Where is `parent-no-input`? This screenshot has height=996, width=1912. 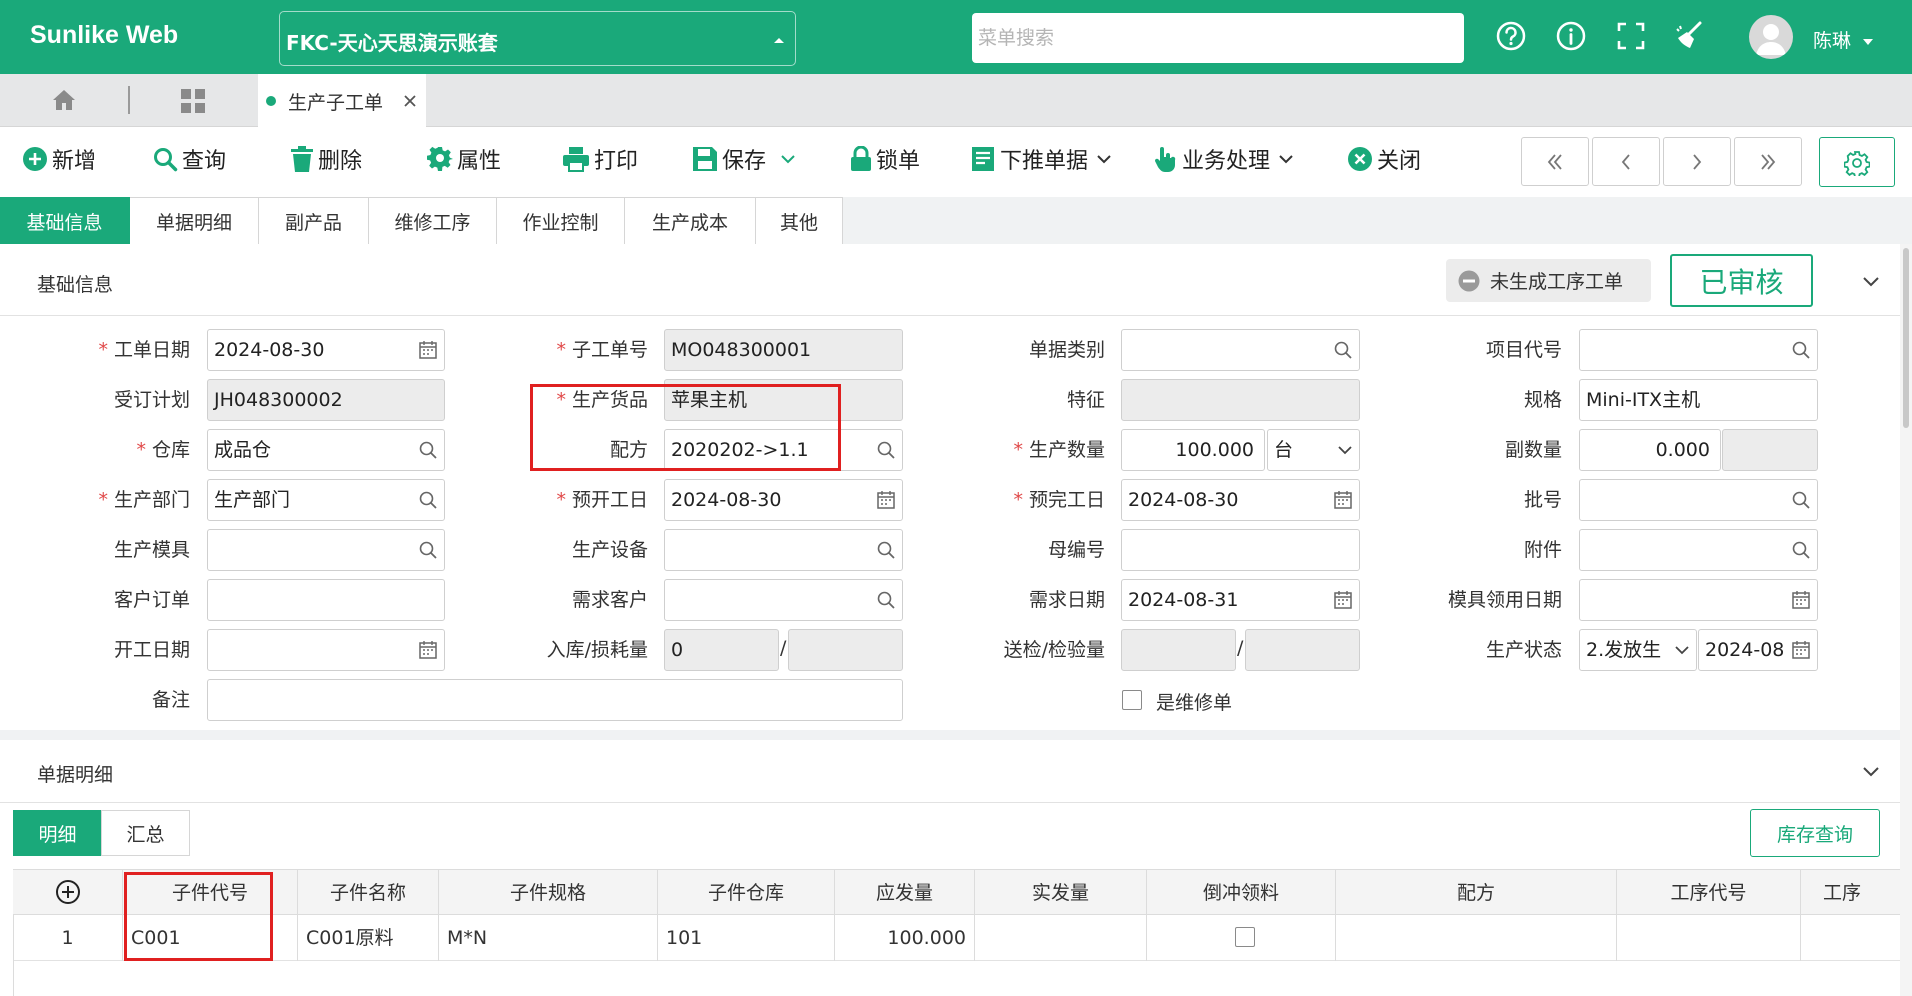
parent-no-input is located at coordinates (1240, 550).